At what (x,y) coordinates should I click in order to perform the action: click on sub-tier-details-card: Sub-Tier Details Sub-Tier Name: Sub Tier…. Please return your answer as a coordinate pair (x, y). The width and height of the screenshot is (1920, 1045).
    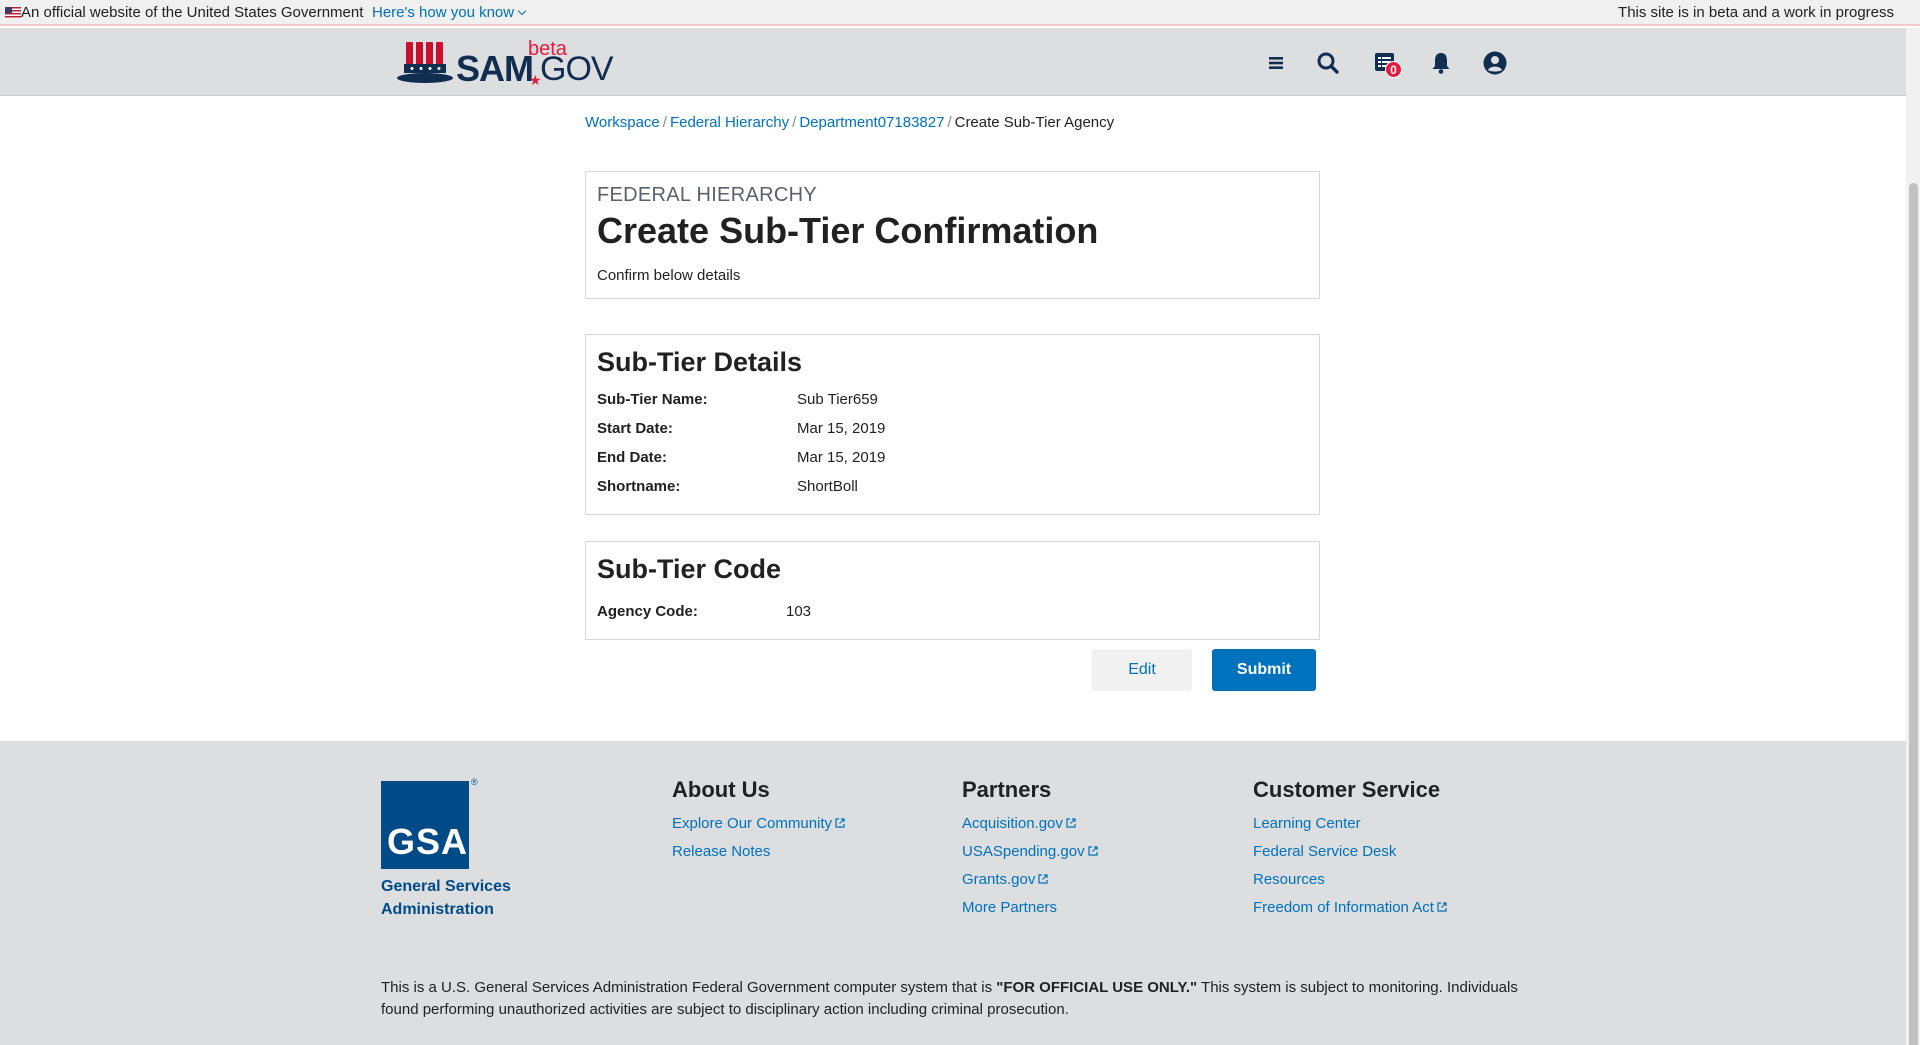
    Looking at the image, I should click on (952, 424).